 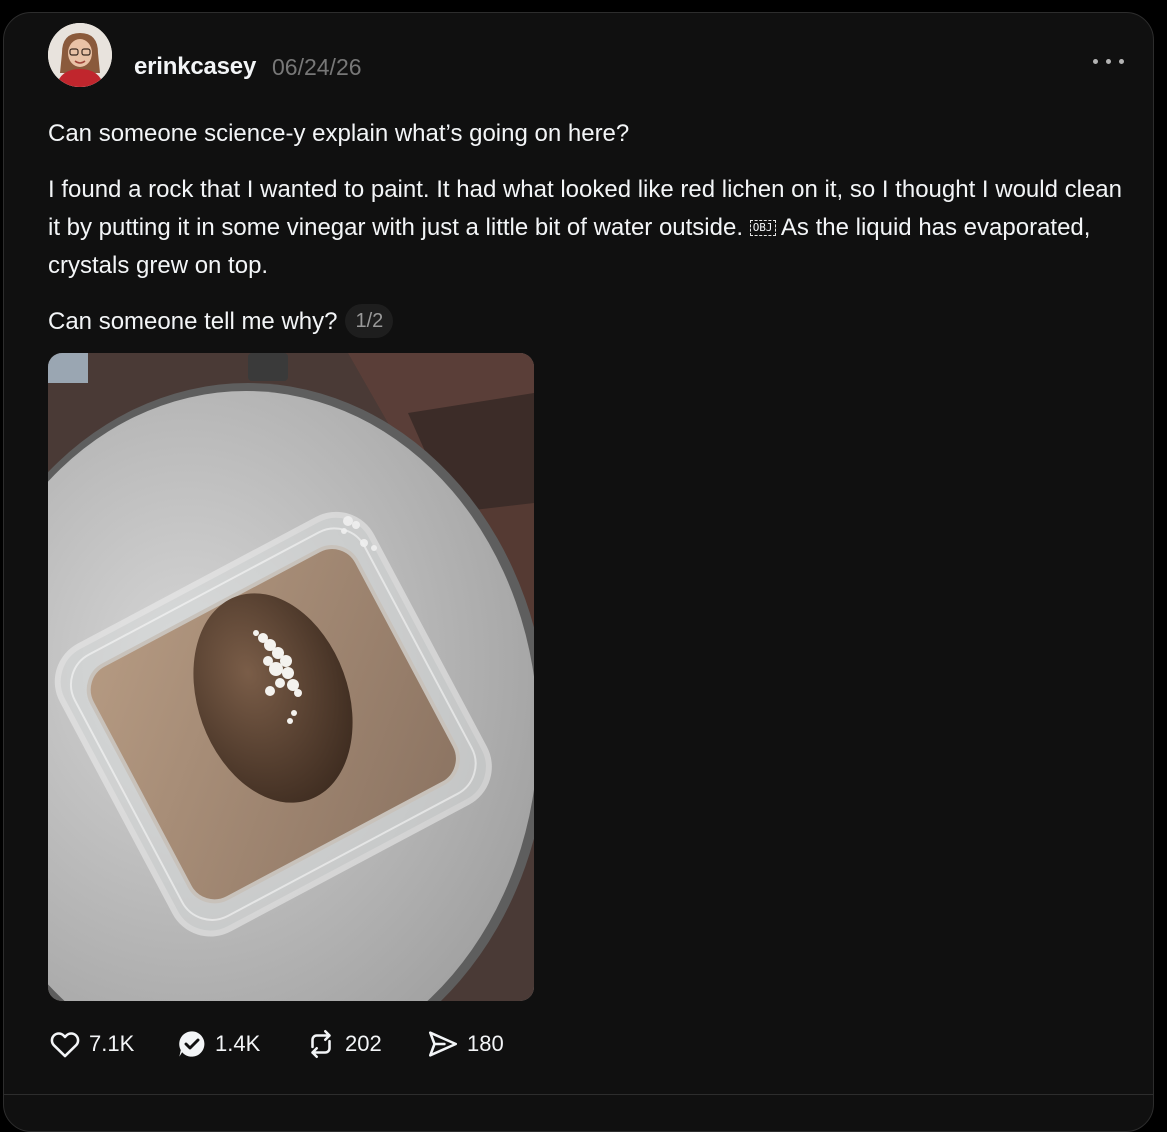 I want to click on avatar-image, so click(x=80, y=55).